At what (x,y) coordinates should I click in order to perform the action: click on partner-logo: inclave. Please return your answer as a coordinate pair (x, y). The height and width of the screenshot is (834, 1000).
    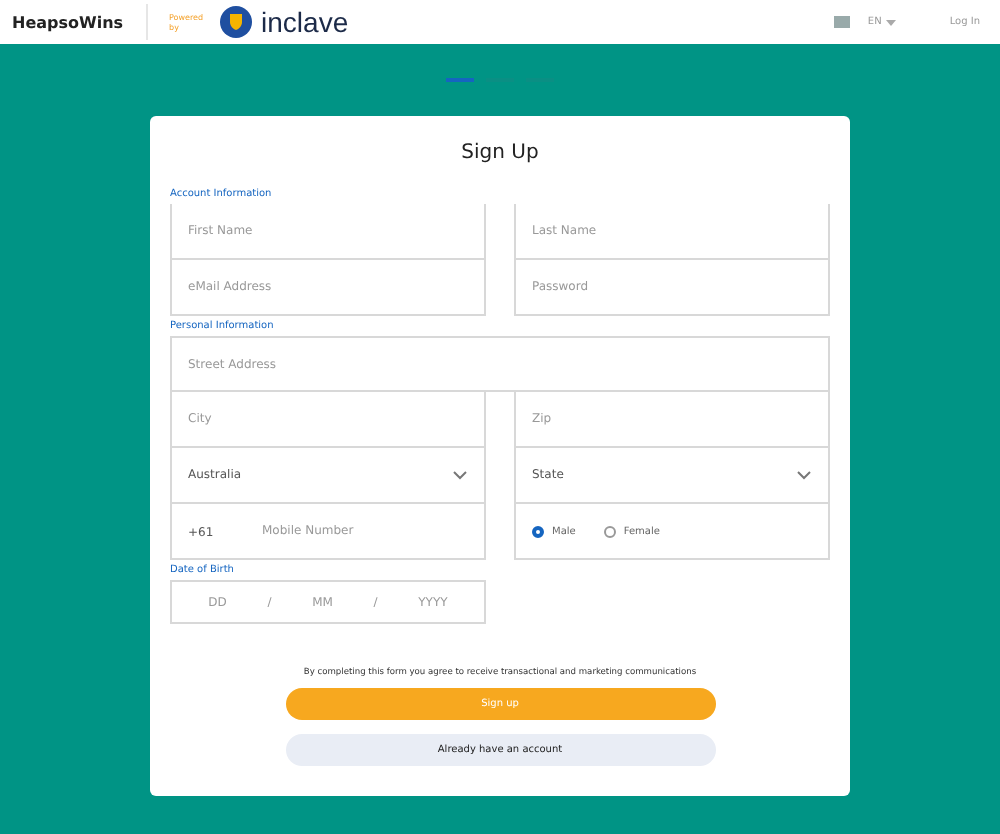
    Looking at the image, I should click on (305, 22).